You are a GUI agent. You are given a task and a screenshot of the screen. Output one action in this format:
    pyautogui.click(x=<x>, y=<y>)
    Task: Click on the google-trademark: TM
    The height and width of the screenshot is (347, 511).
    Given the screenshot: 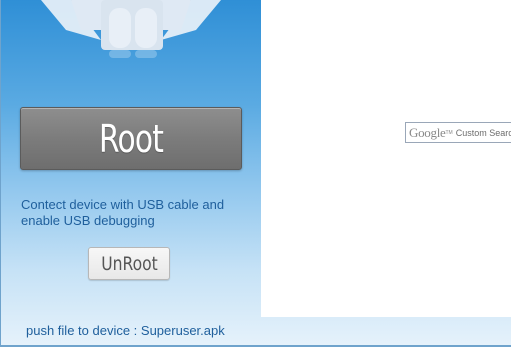 What is the action you would take?
    pyautogui.click(x=449, y=132)
    